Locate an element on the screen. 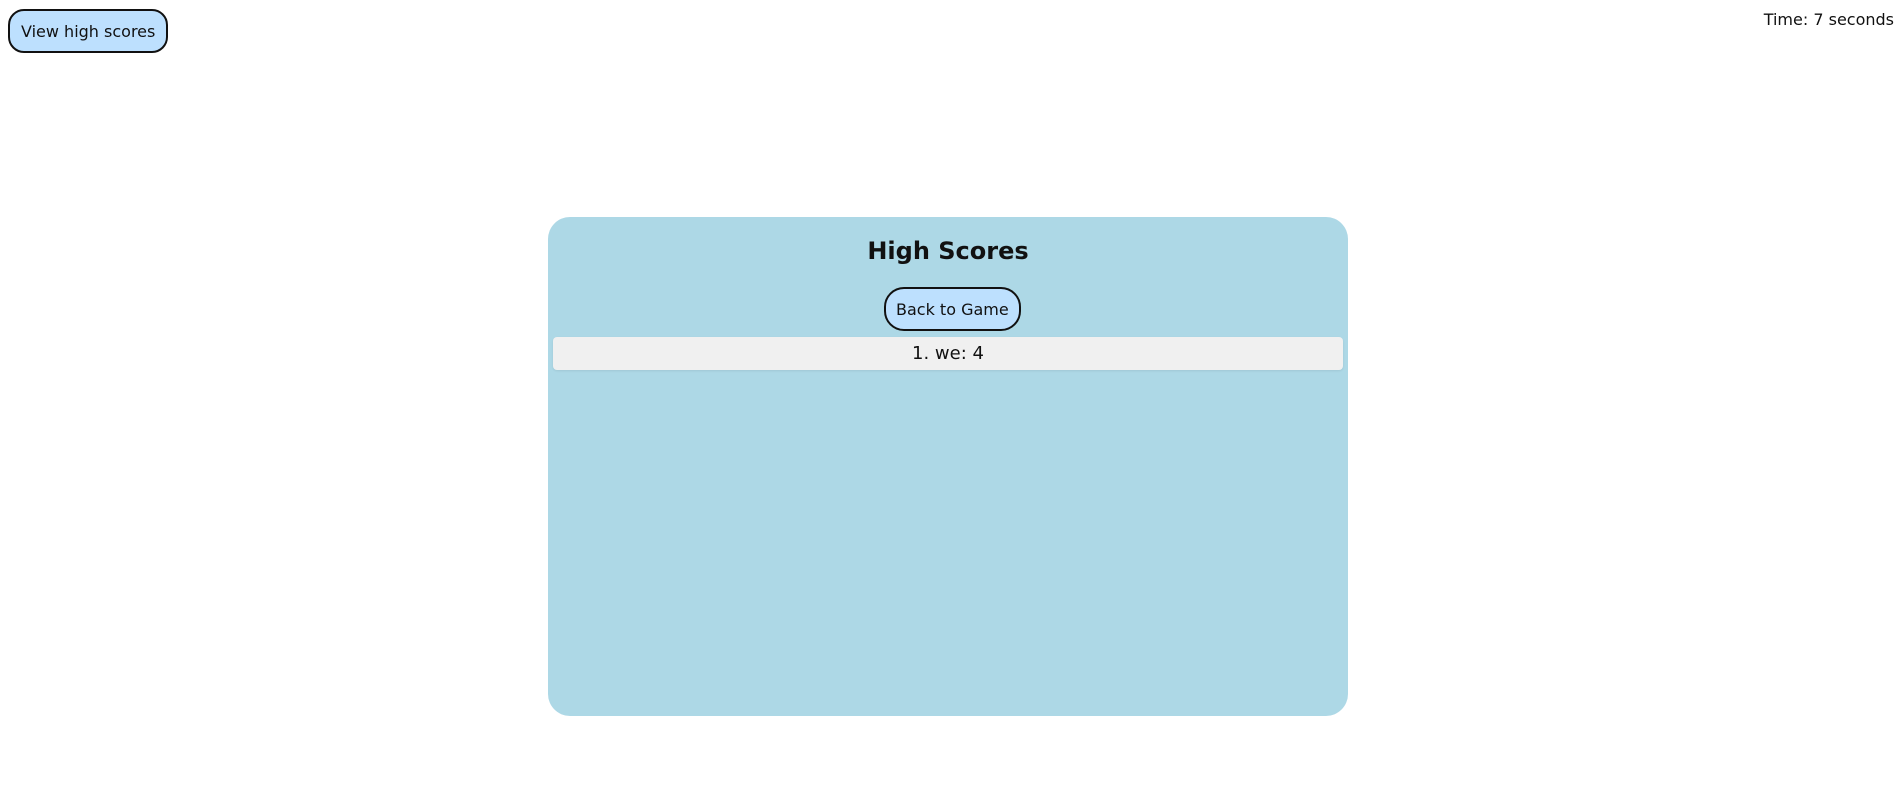 Image resolution: width=1896 pixels, height=795 pixels. score-list: 1. we: 4 is located at coordinates (948, 353).